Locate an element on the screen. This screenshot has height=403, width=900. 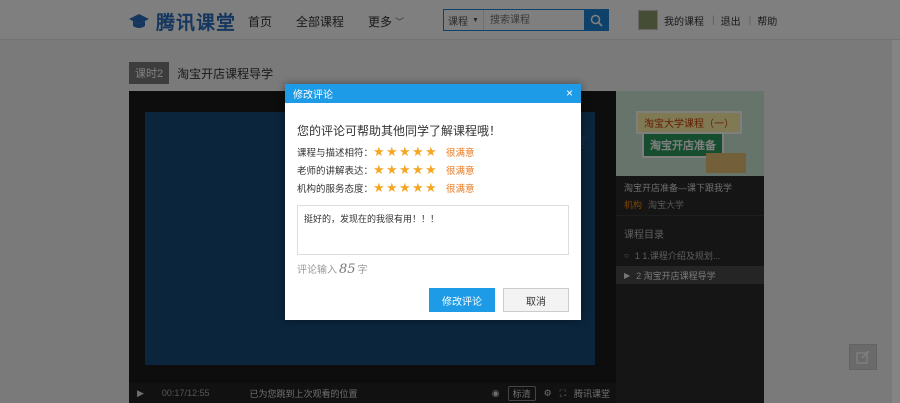
cancel-button: 取消 is located at coordinates (536, 300).